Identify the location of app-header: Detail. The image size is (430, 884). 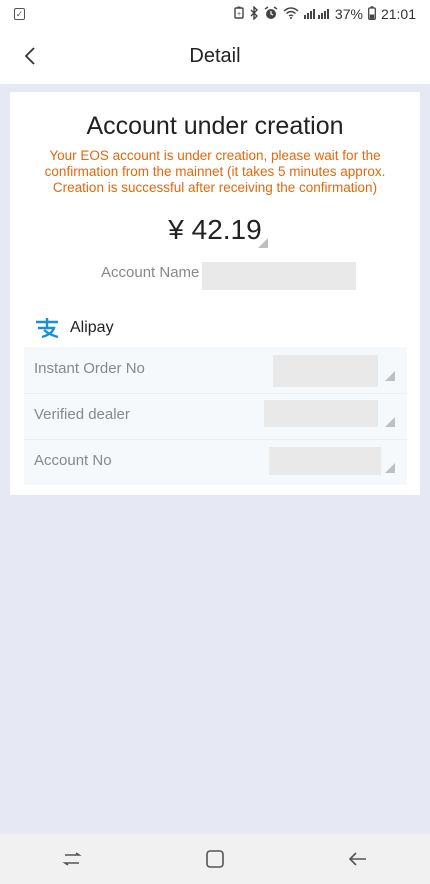
(215, 56).